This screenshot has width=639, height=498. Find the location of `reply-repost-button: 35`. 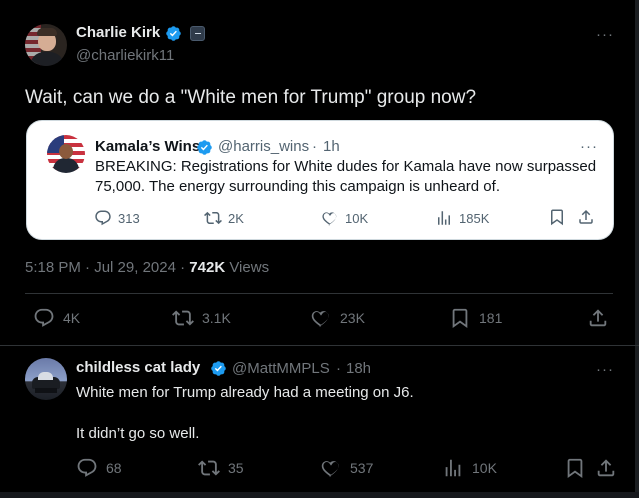

reply-repost-button: 35 is located at coordinates (221, 468).